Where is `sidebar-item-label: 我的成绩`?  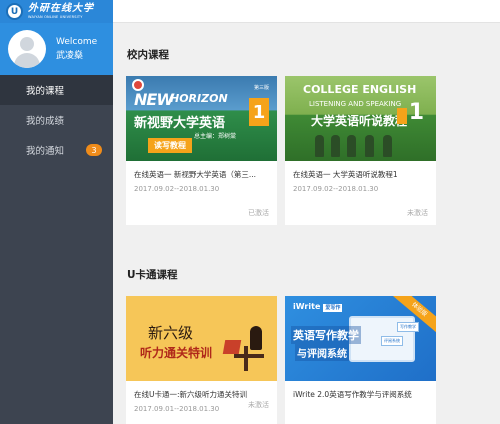 sidebar-item-label: 我的成绩 is located at coordinates (45, 121).